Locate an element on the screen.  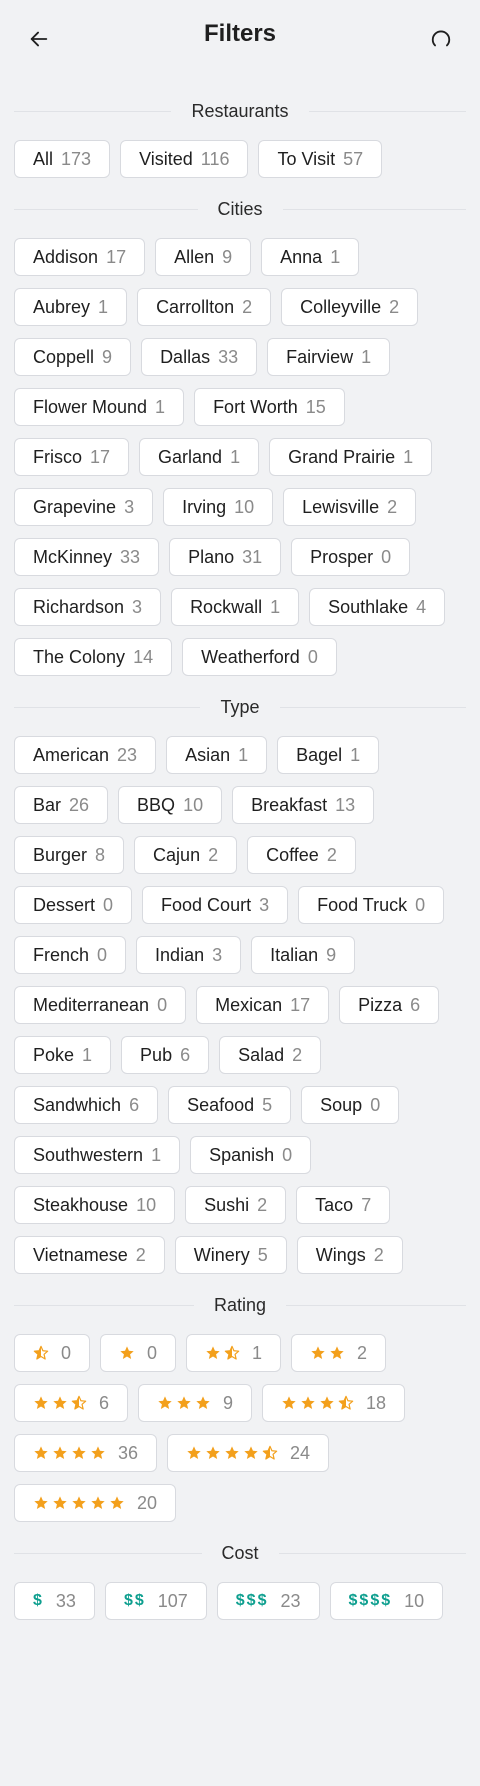
filter-chip-allen: Allen 9 is located at coordinates (203, 257).